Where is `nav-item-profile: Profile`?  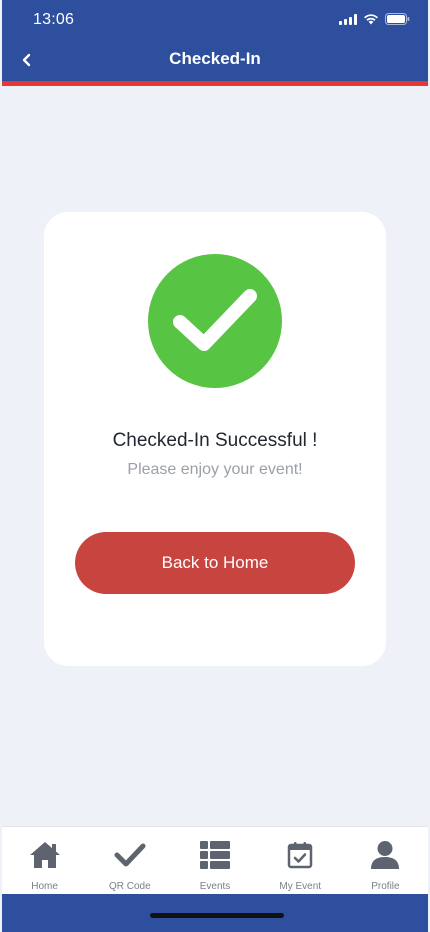
nav-item-profile: Profile is located at coordinates (385, 859).